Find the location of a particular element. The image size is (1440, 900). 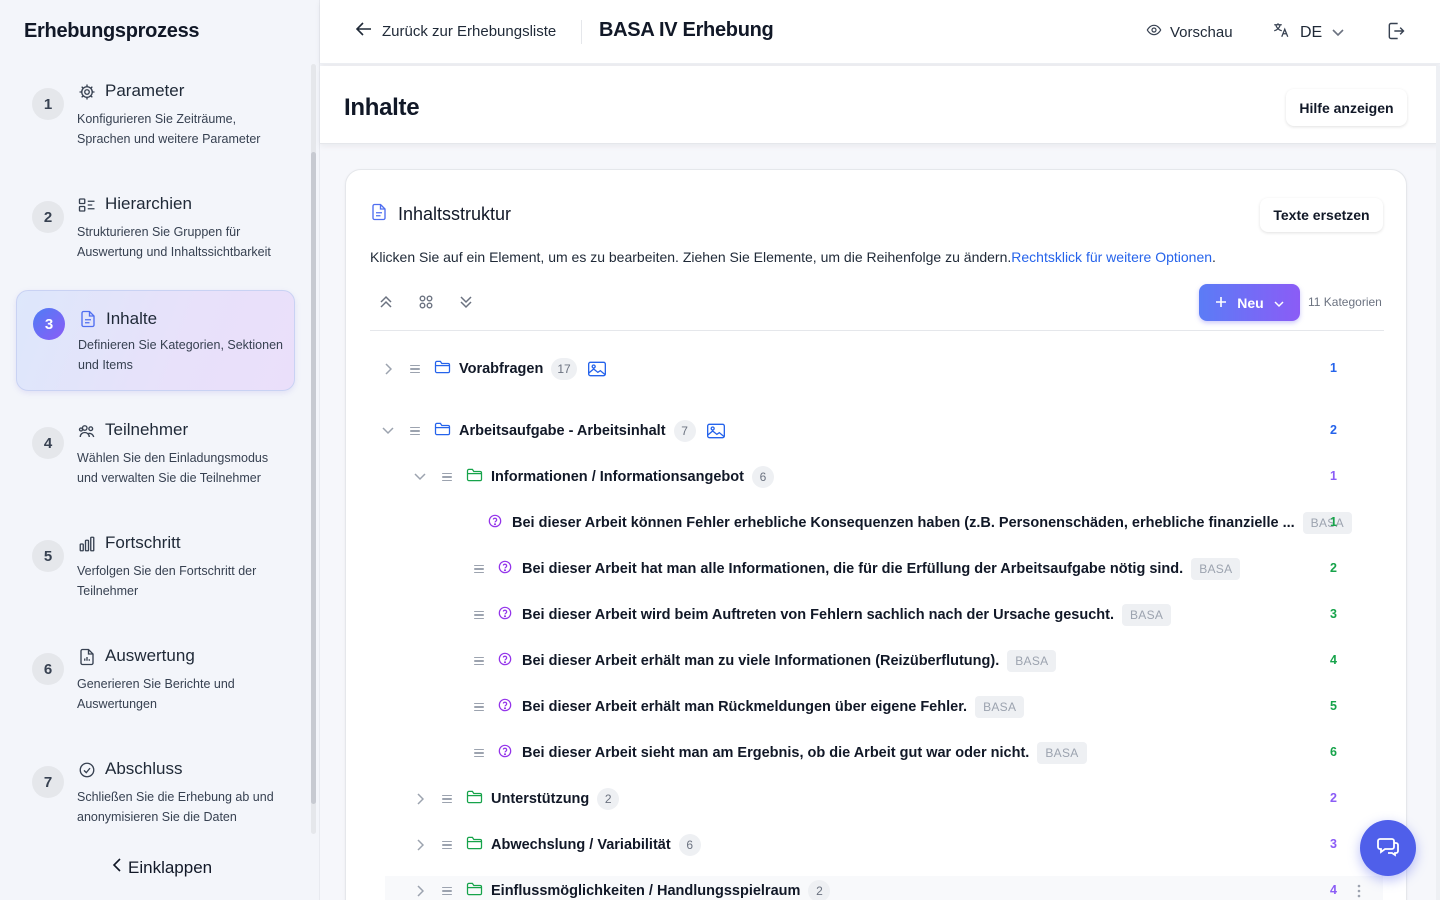

card-title: Inhaltsstruktur is located at coordinates (455, 214).